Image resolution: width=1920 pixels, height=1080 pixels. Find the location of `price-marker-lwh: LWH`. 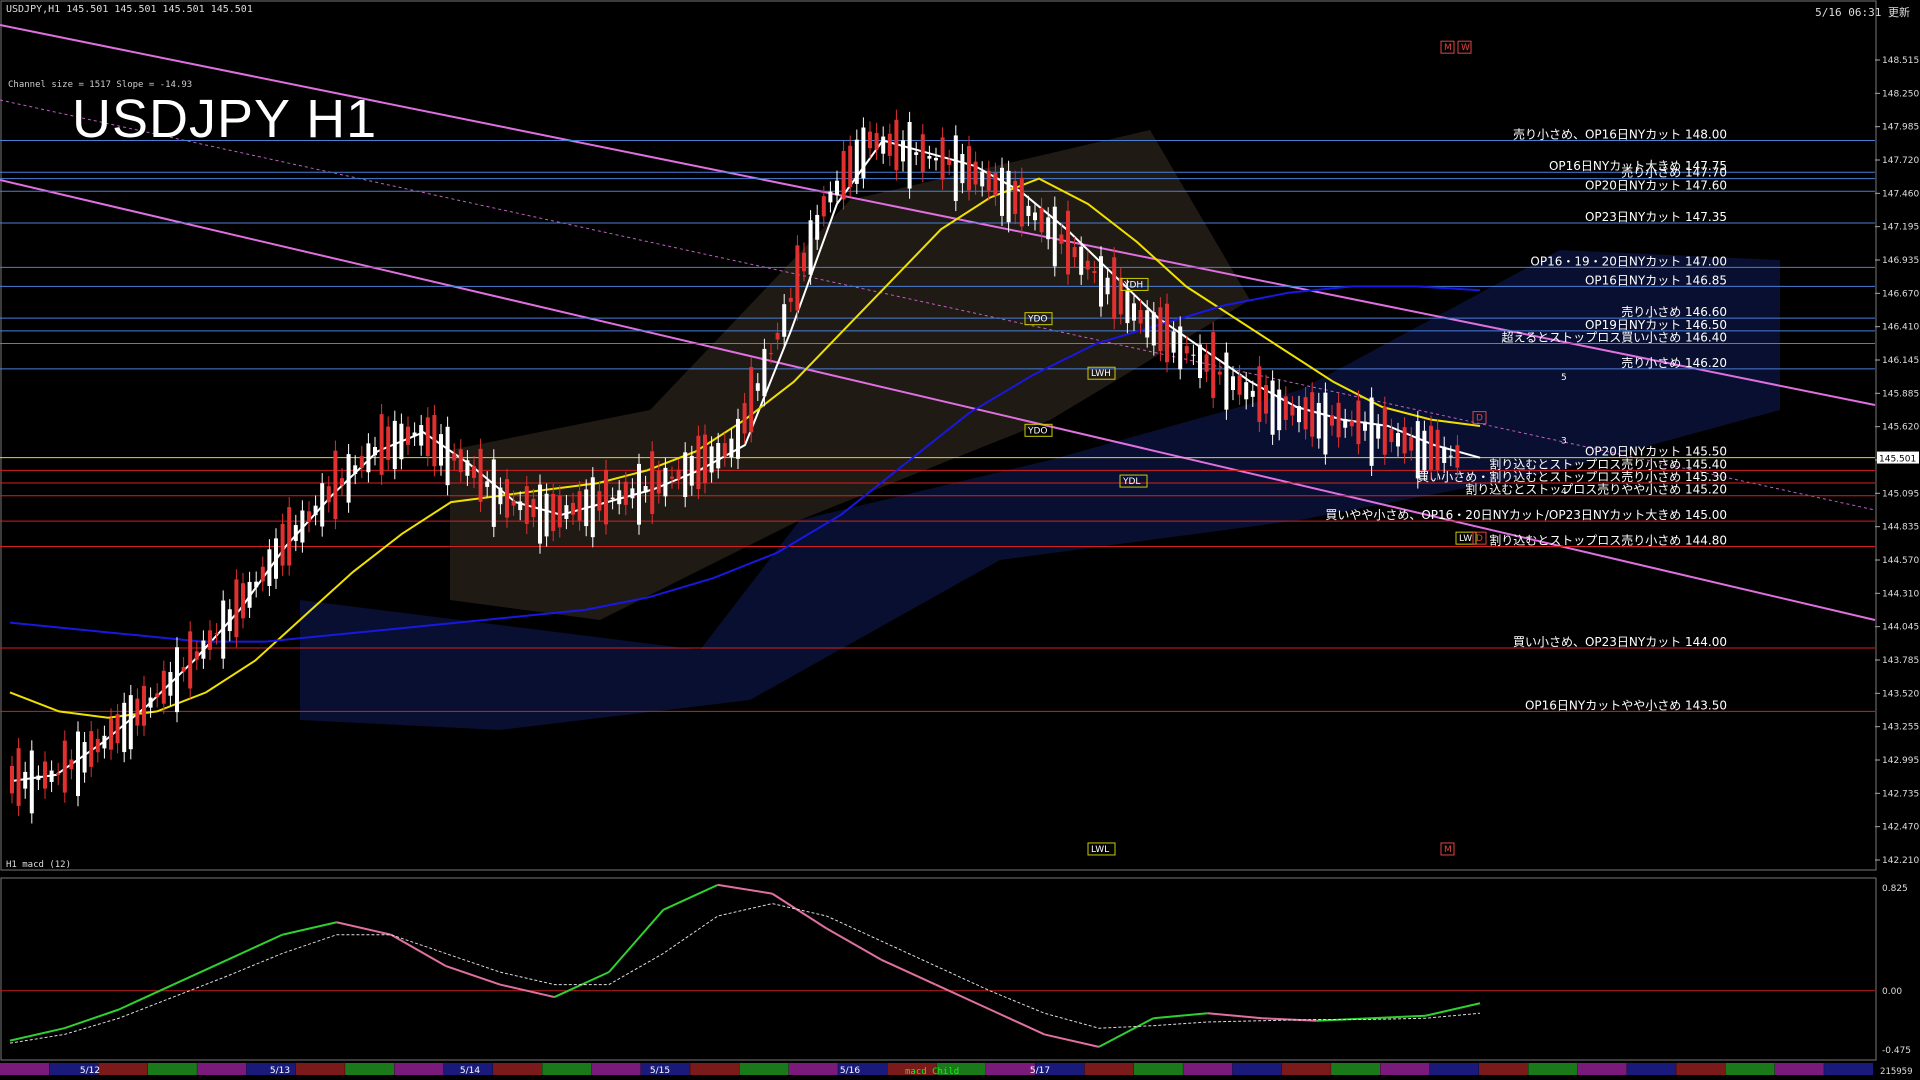

price-marker-lwh: LWH is located at coordinates (1101, 374).